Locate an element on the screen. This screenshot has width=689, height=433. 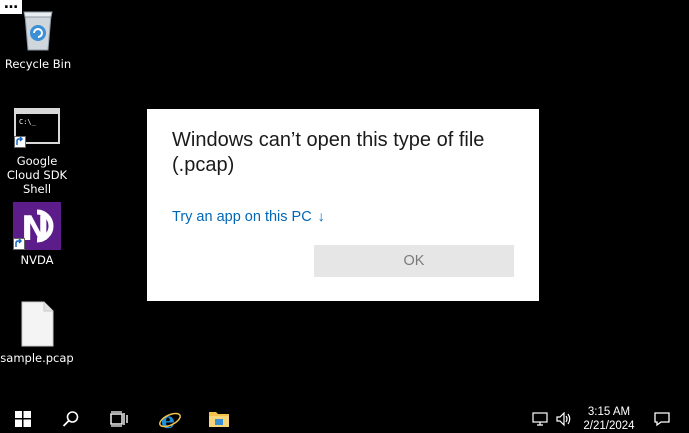
file-explorer-icon is located at coordinates (219, 418).